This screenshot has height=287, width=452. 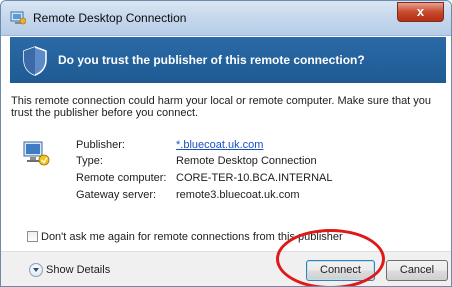 I want to click on detail-label: Type:, so click(x=89, y=161).